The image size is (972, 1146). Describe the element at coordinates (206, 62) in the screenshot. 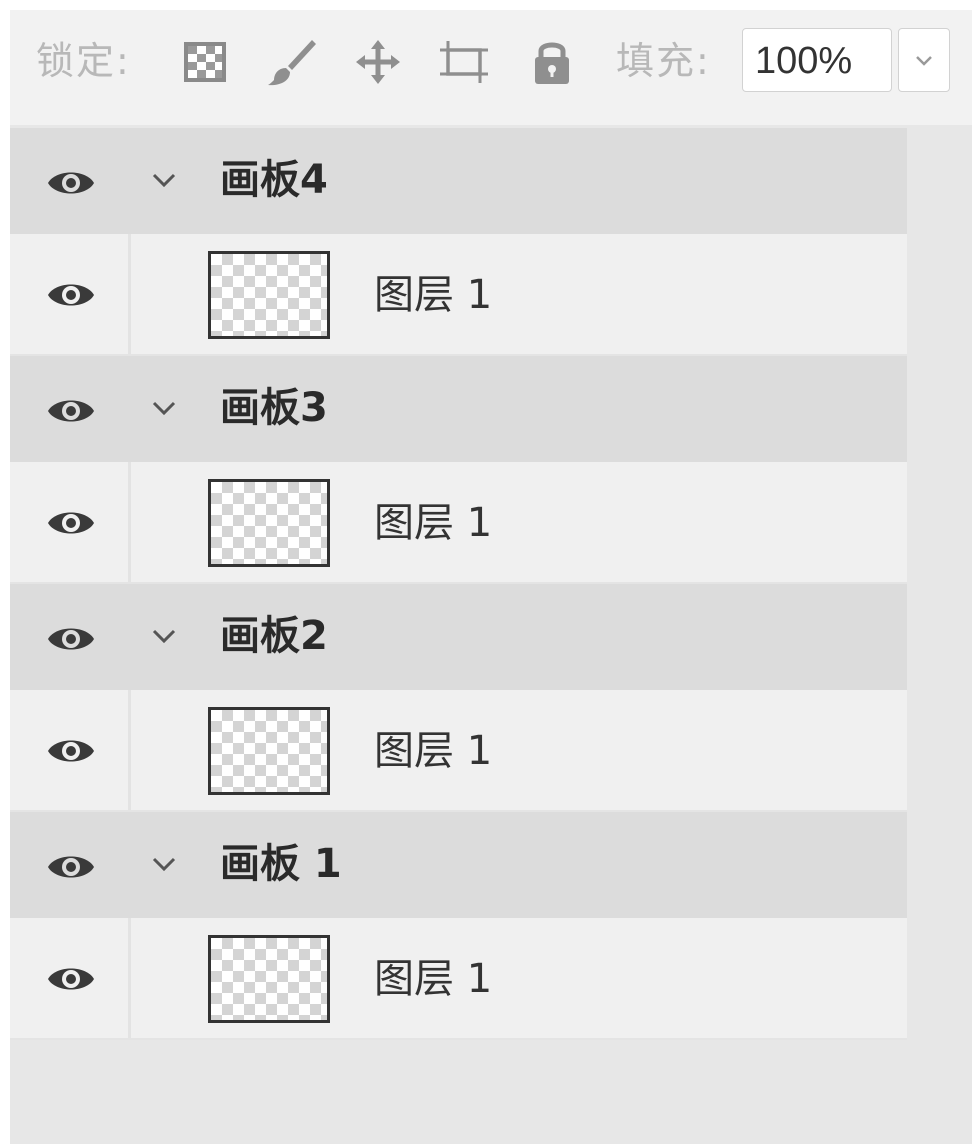

I see `lock-transparent-pixels-icon` at that location.